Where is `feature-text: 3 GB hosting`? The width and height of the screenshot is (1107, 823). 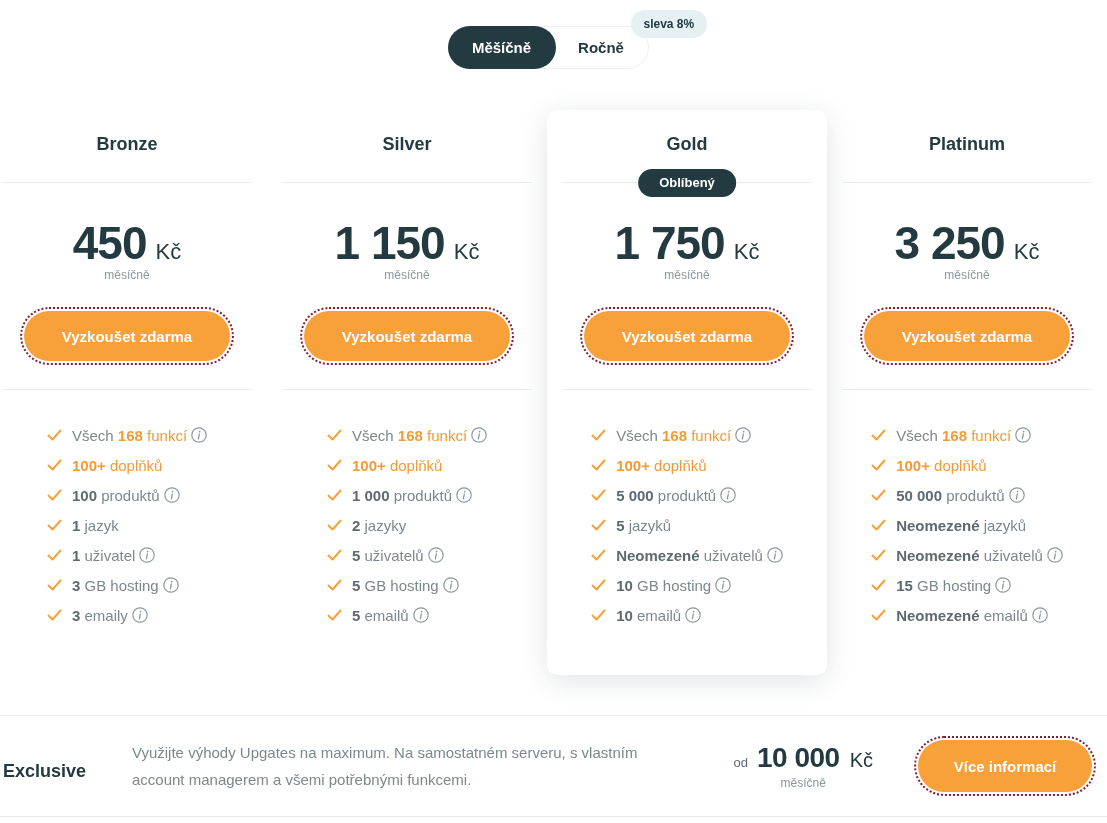 feature-text: 3 GB hosting is located at coordinates (115, 585).